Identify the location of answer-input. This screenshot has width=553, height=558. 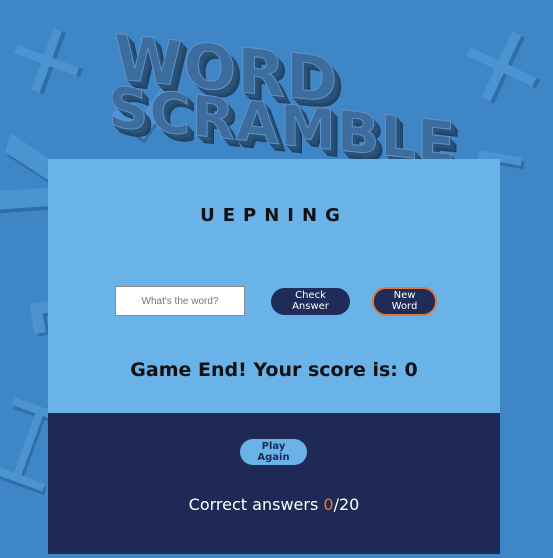
(180, 301).